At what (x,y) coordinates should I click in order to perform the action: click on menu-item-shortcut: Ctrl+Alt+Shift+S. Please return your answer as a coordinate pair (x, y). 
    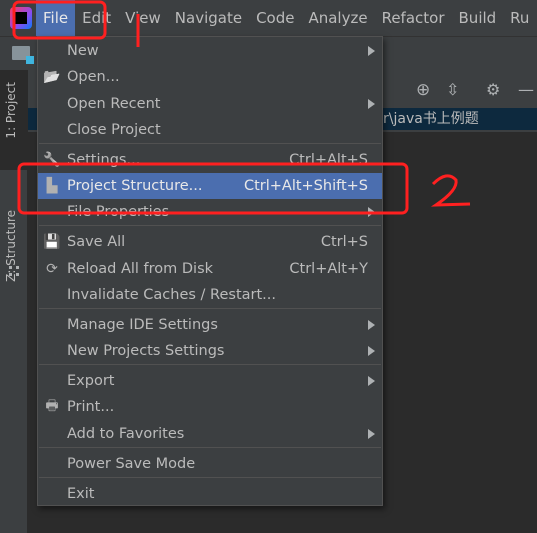
    Looking at the image, I should click on (305, 186).